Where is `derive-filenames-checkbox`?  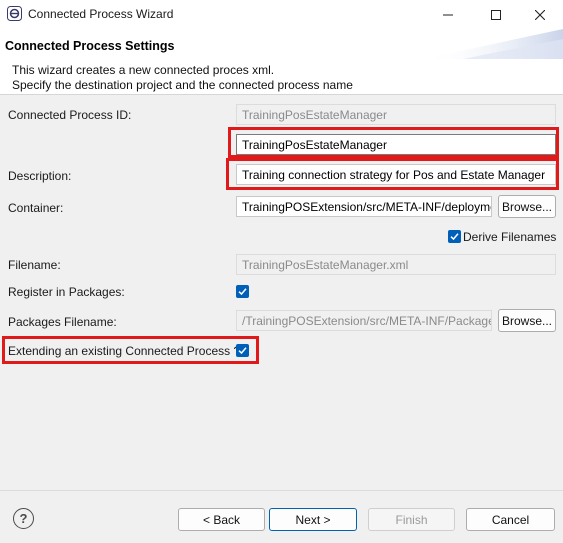
derive-filenames-checkbox is located at coordinates (454, 236).